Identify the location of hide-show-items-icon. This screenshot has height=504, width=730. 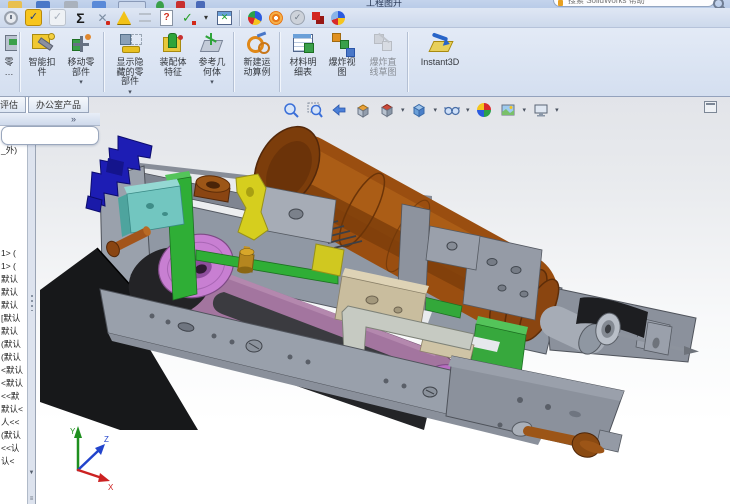
(451, 109).